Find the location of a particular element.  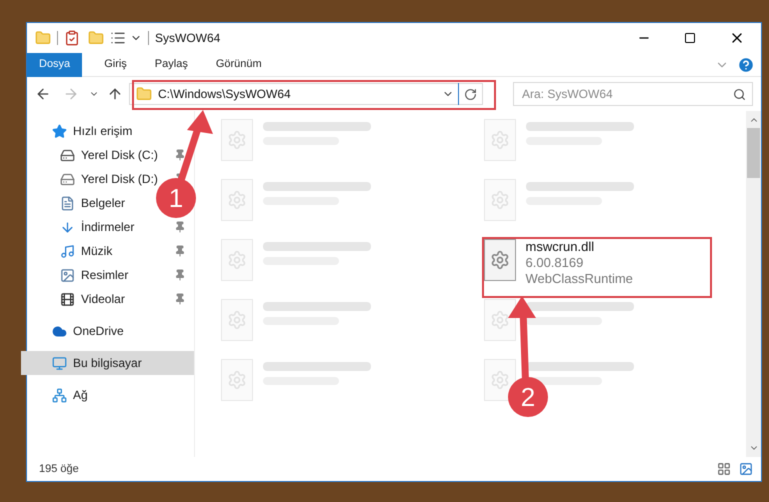

nav-item: Belgeler is located at coordinates (93, 203).